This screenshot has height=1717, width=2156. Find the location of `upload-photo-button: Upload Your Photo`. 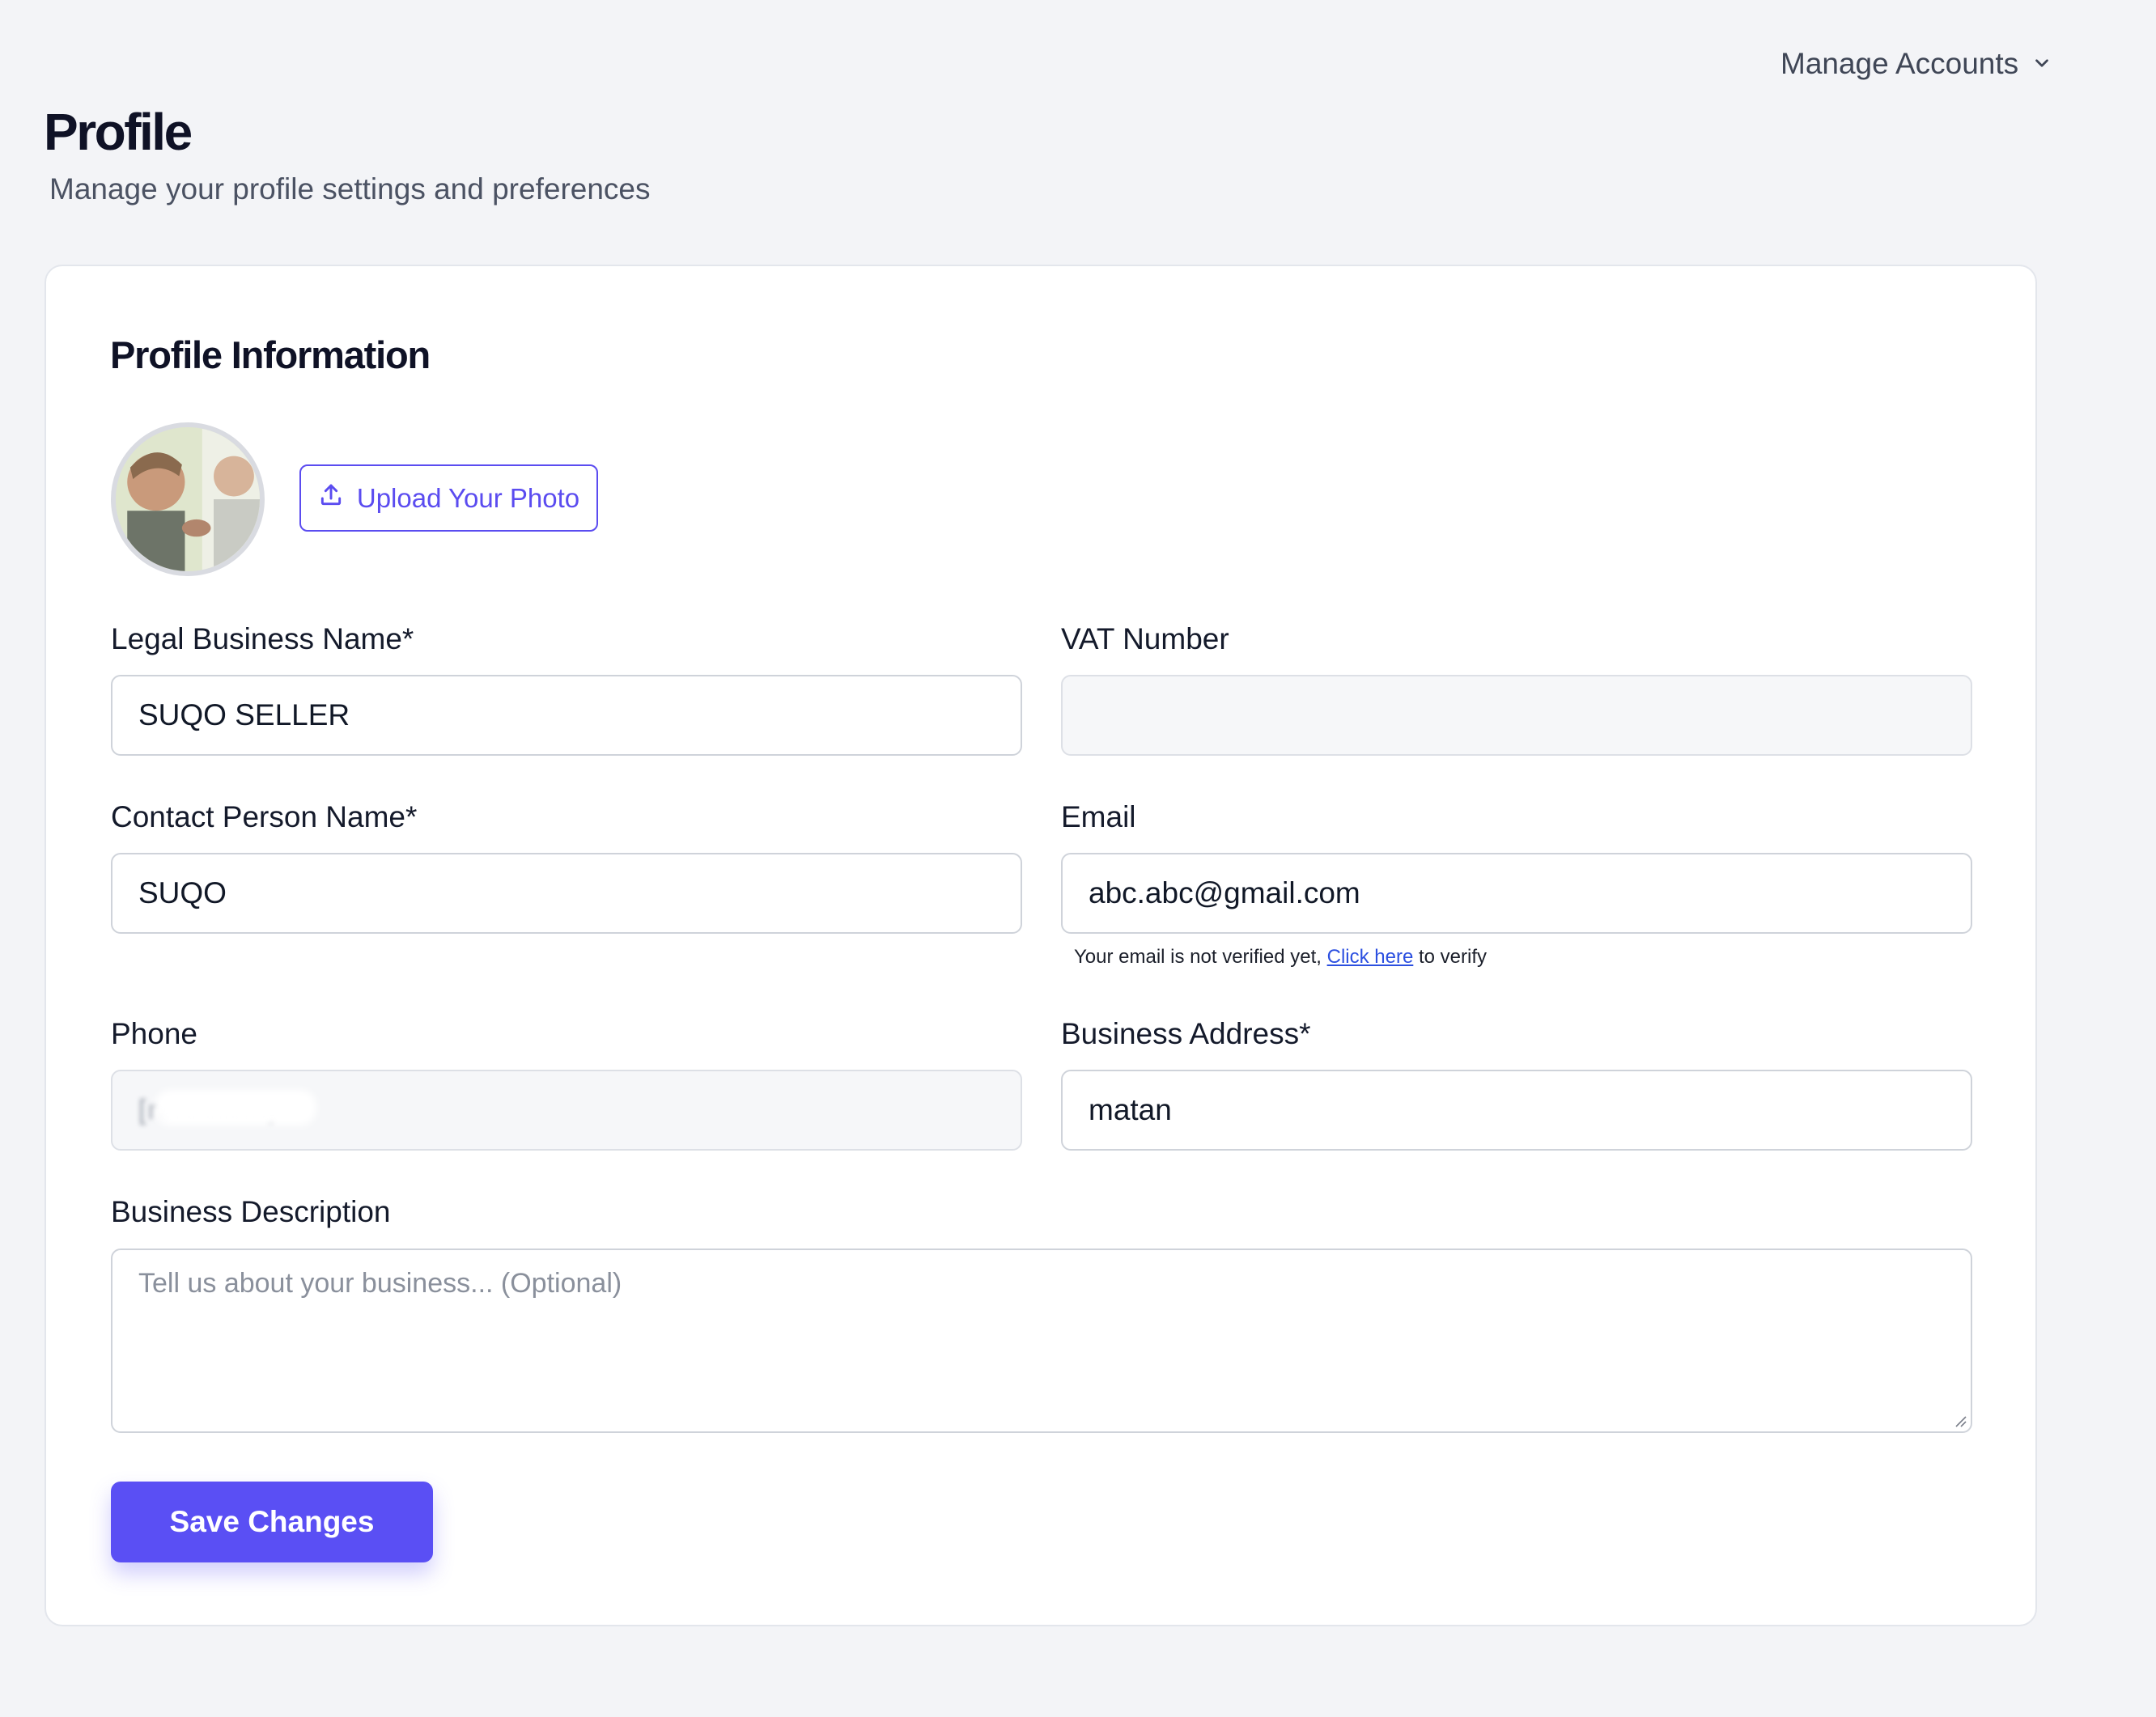

upload-photo-button: Upload Your Photo is located at coordinates (449, 498).